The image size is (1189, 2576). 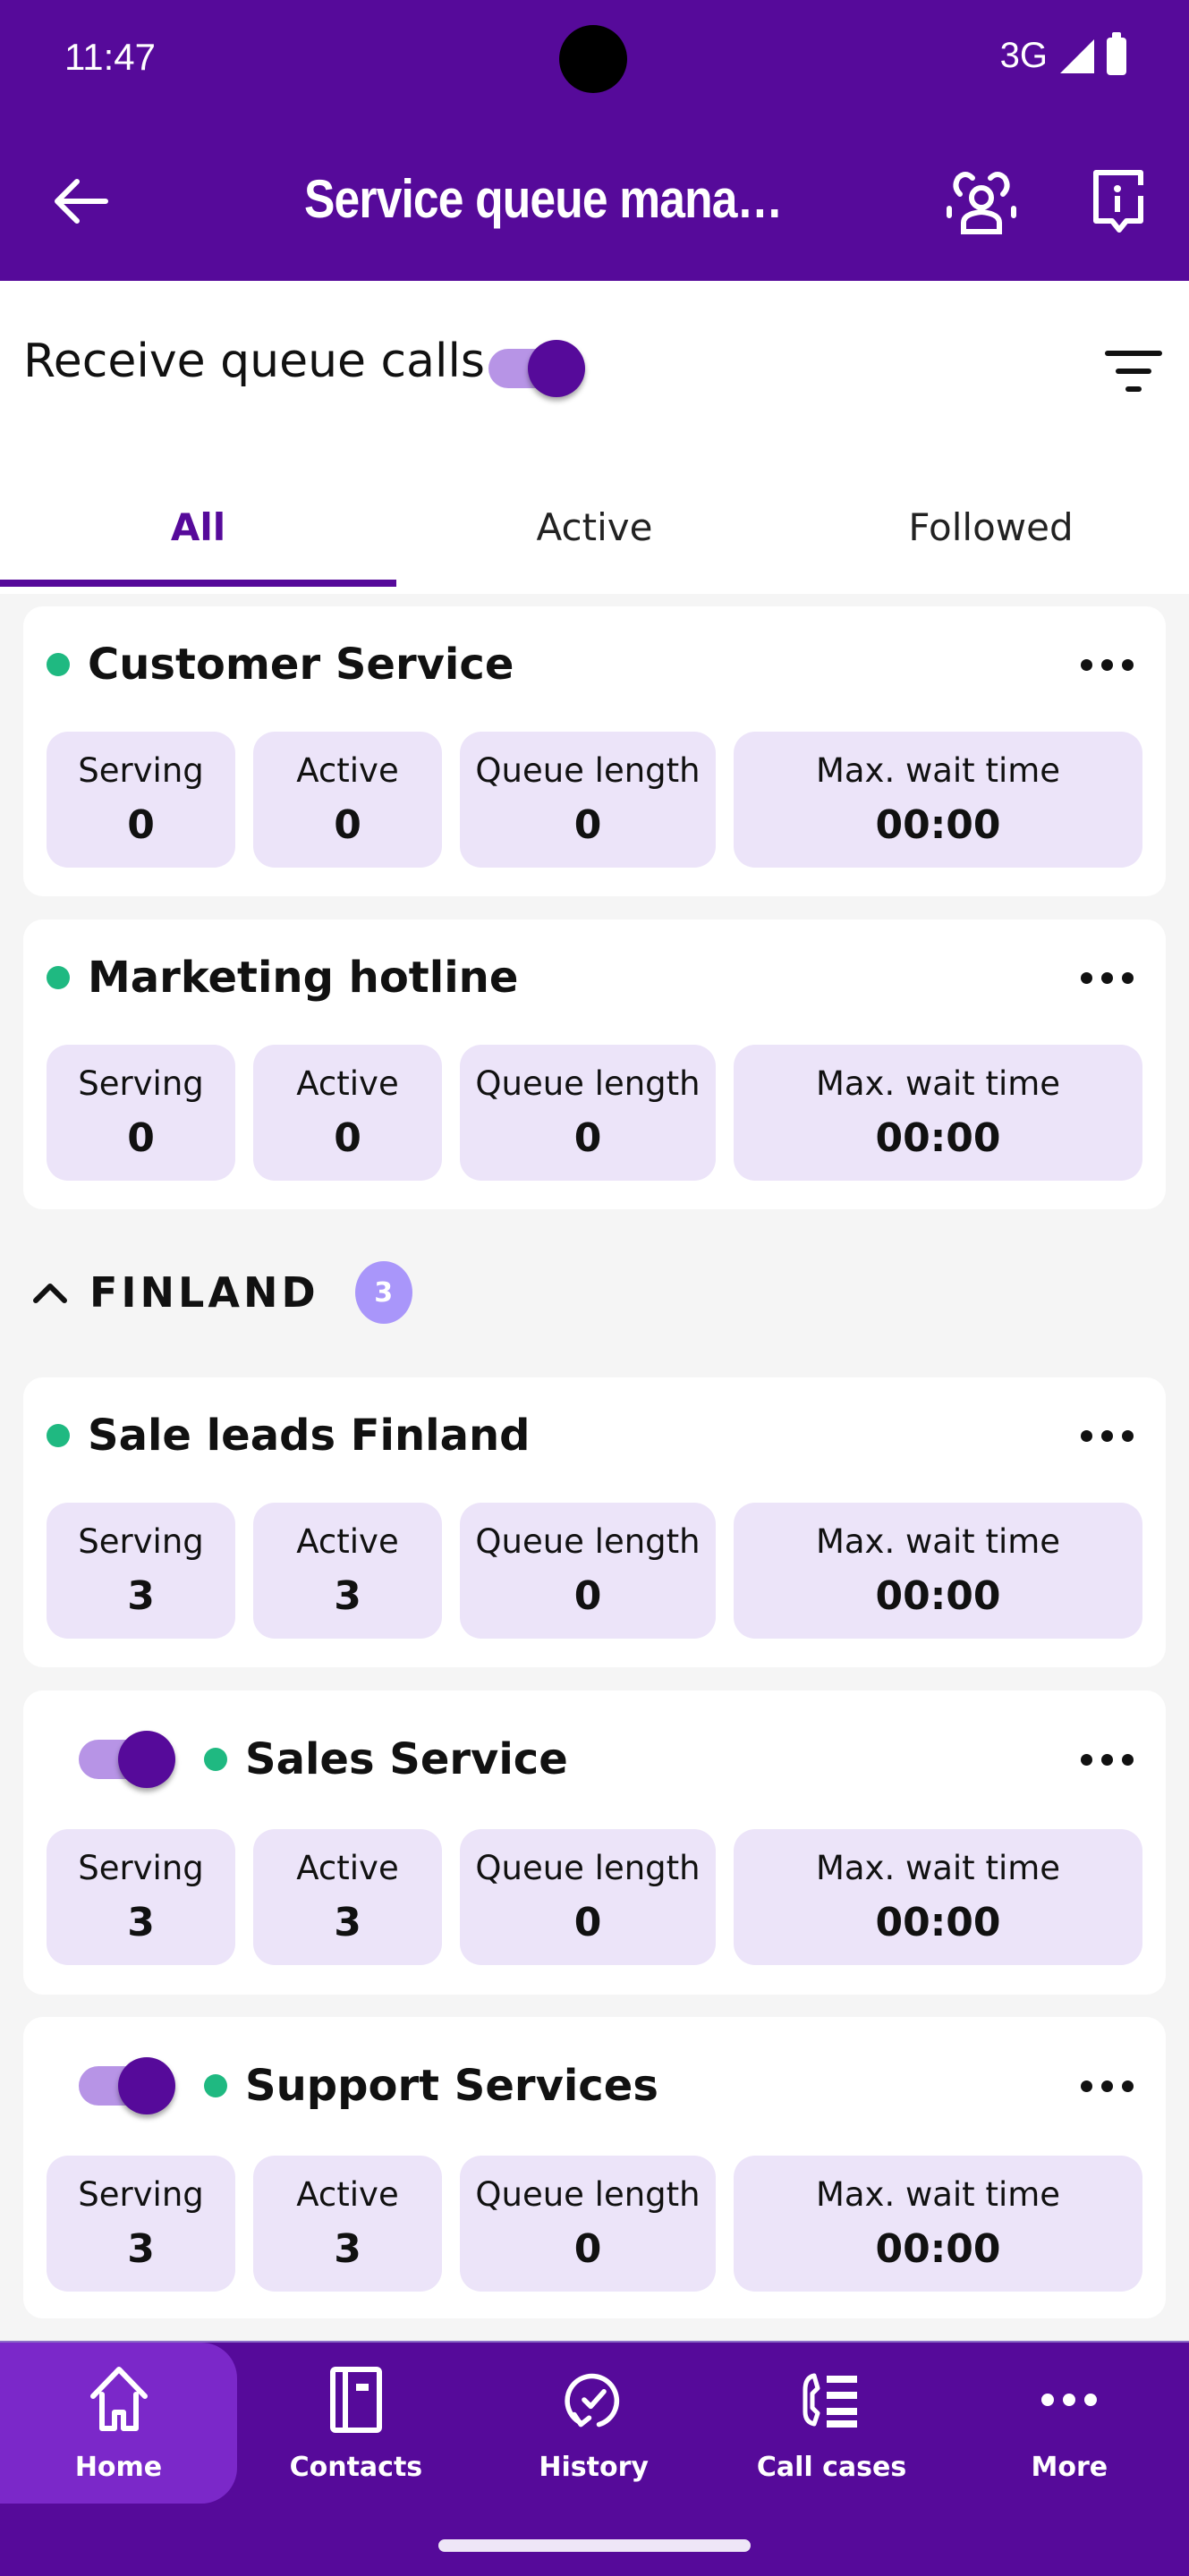 I want to click on nav-home-label: Home, so click(x=118, y=2467).